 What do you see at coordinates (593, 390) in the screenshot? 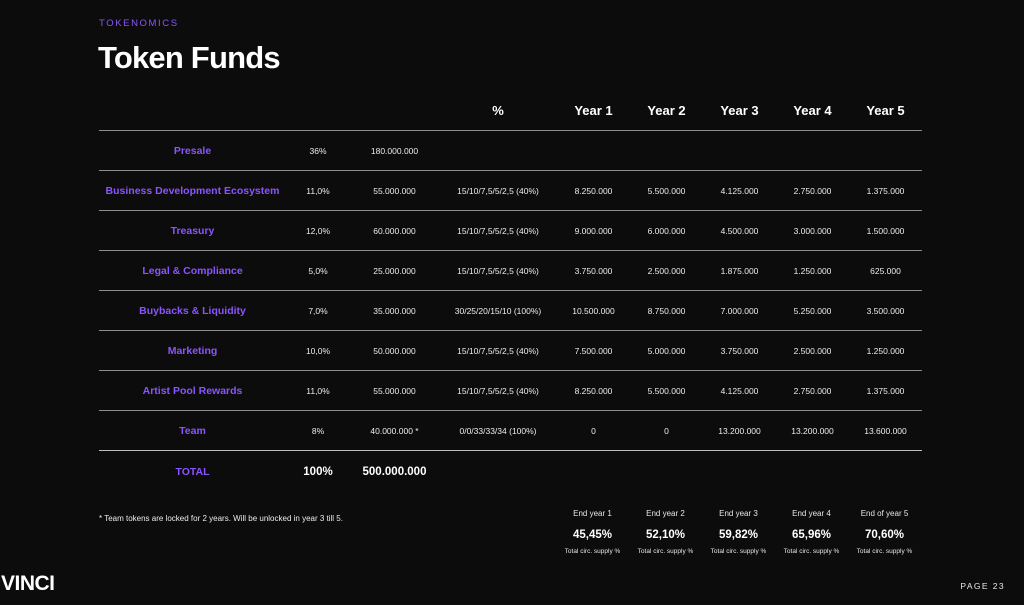
I see `row-year-1: 8.250.000` at bounding box center [593, 390].